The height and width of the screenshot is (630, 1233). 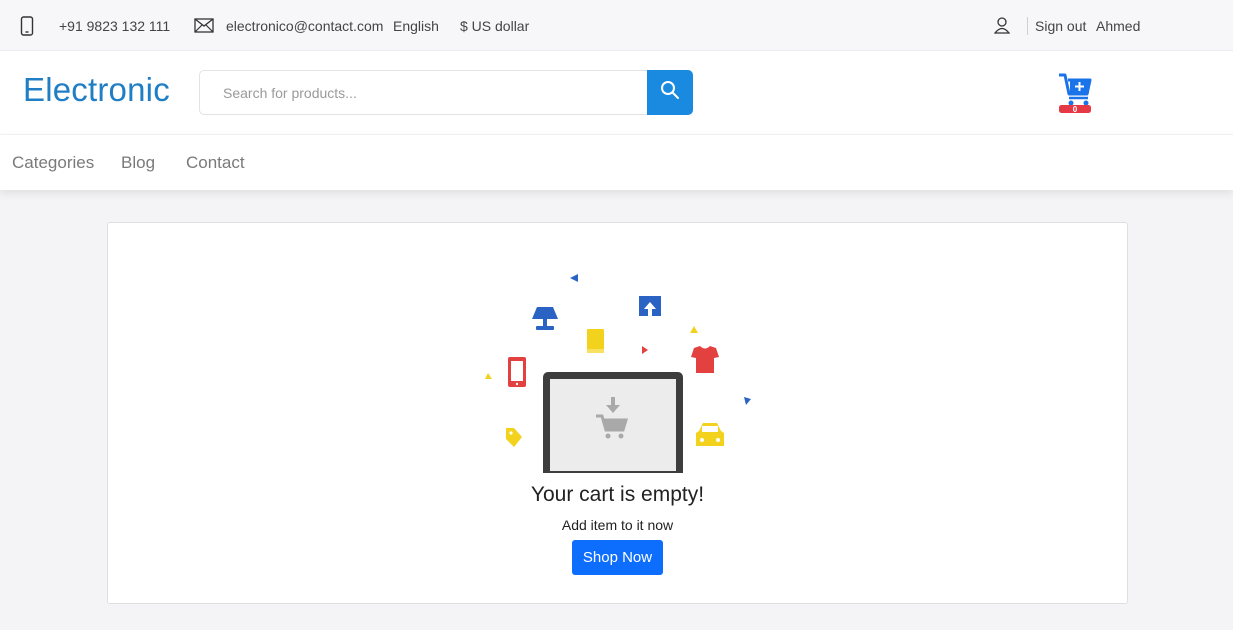 I want to click on empty-cart-subtitle: Add item to it now, so click(x=617, y=525).